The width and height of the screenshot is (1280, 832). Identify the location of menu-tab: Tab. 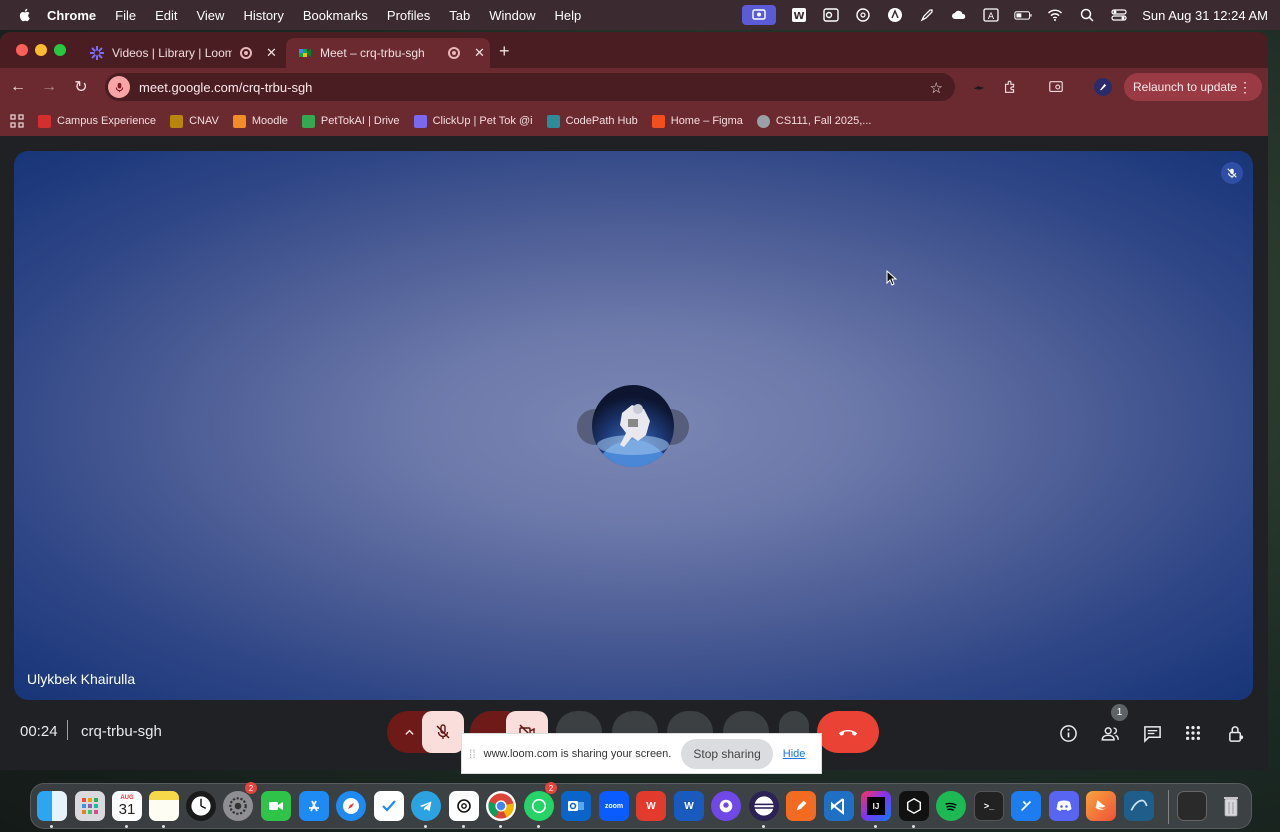
(459, 15).